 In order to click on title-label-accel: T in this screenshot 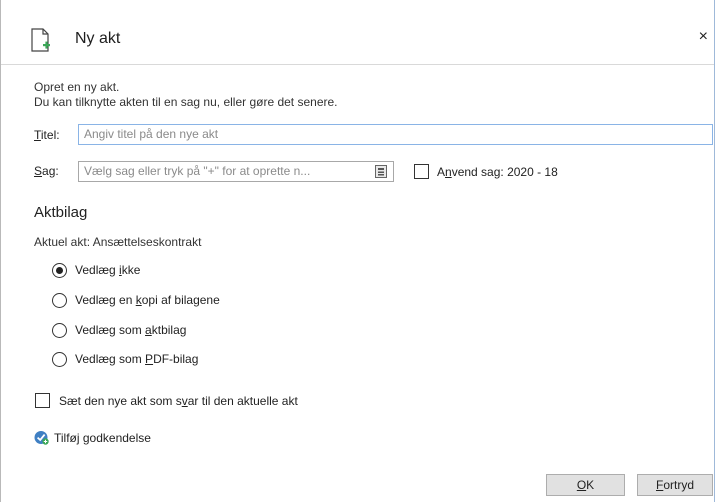, I will do `click(37, 135)`.